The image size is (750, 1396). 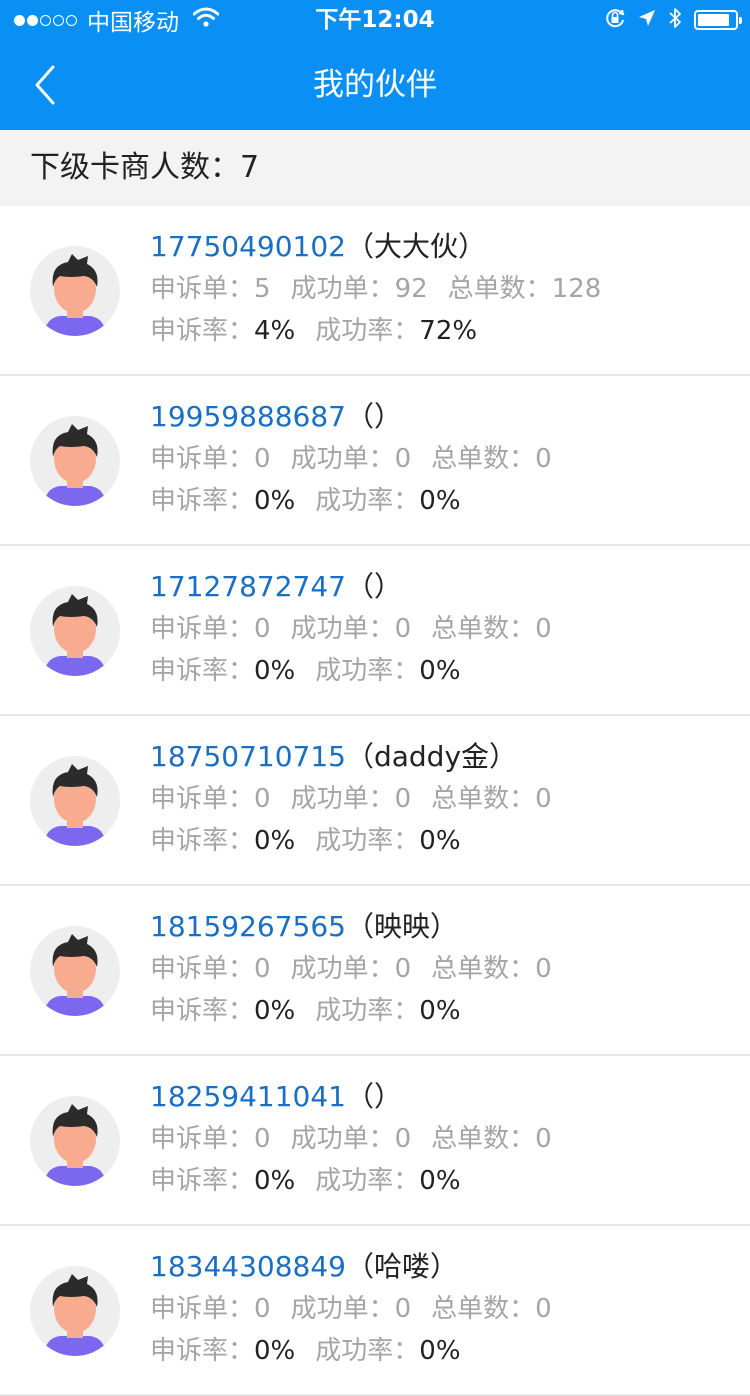 What do you see at coordinates (135, 167) in the screenshot?
I see `partner-count-label: 下级卡商人数：` at bounding box center [135, 167].